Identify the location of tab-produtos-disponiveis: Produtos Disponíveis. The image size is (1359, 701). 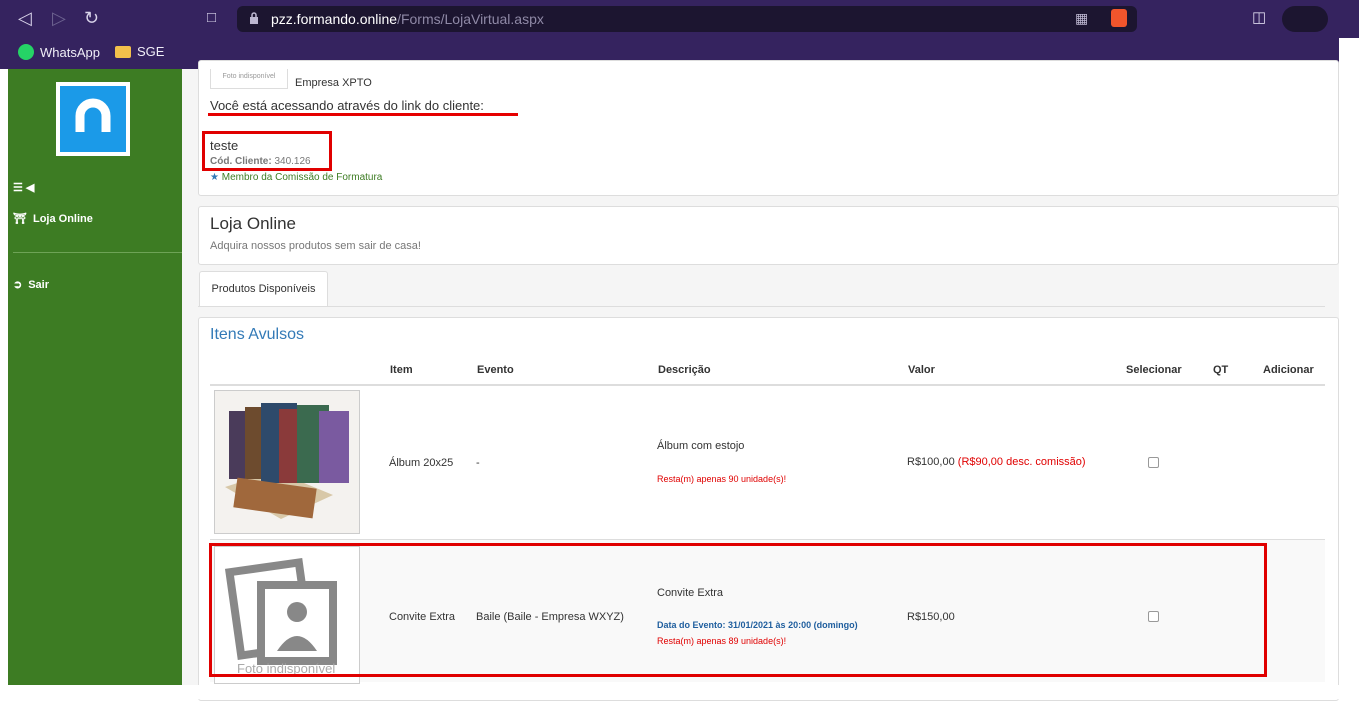
(263, 288).